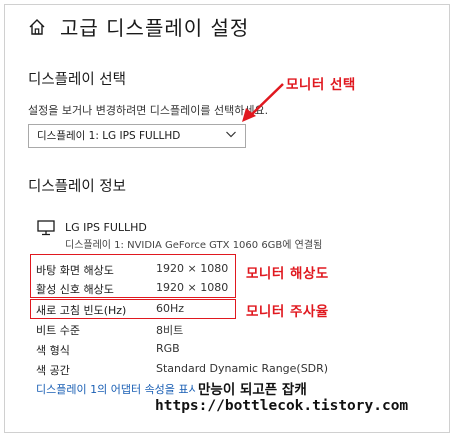 This screenshot has width=455, height=439. What do you see at coordinates (53, 370) in the screenshot?
I see `prop-label-color-space: 색 공간` at bounding box center [53, 370].